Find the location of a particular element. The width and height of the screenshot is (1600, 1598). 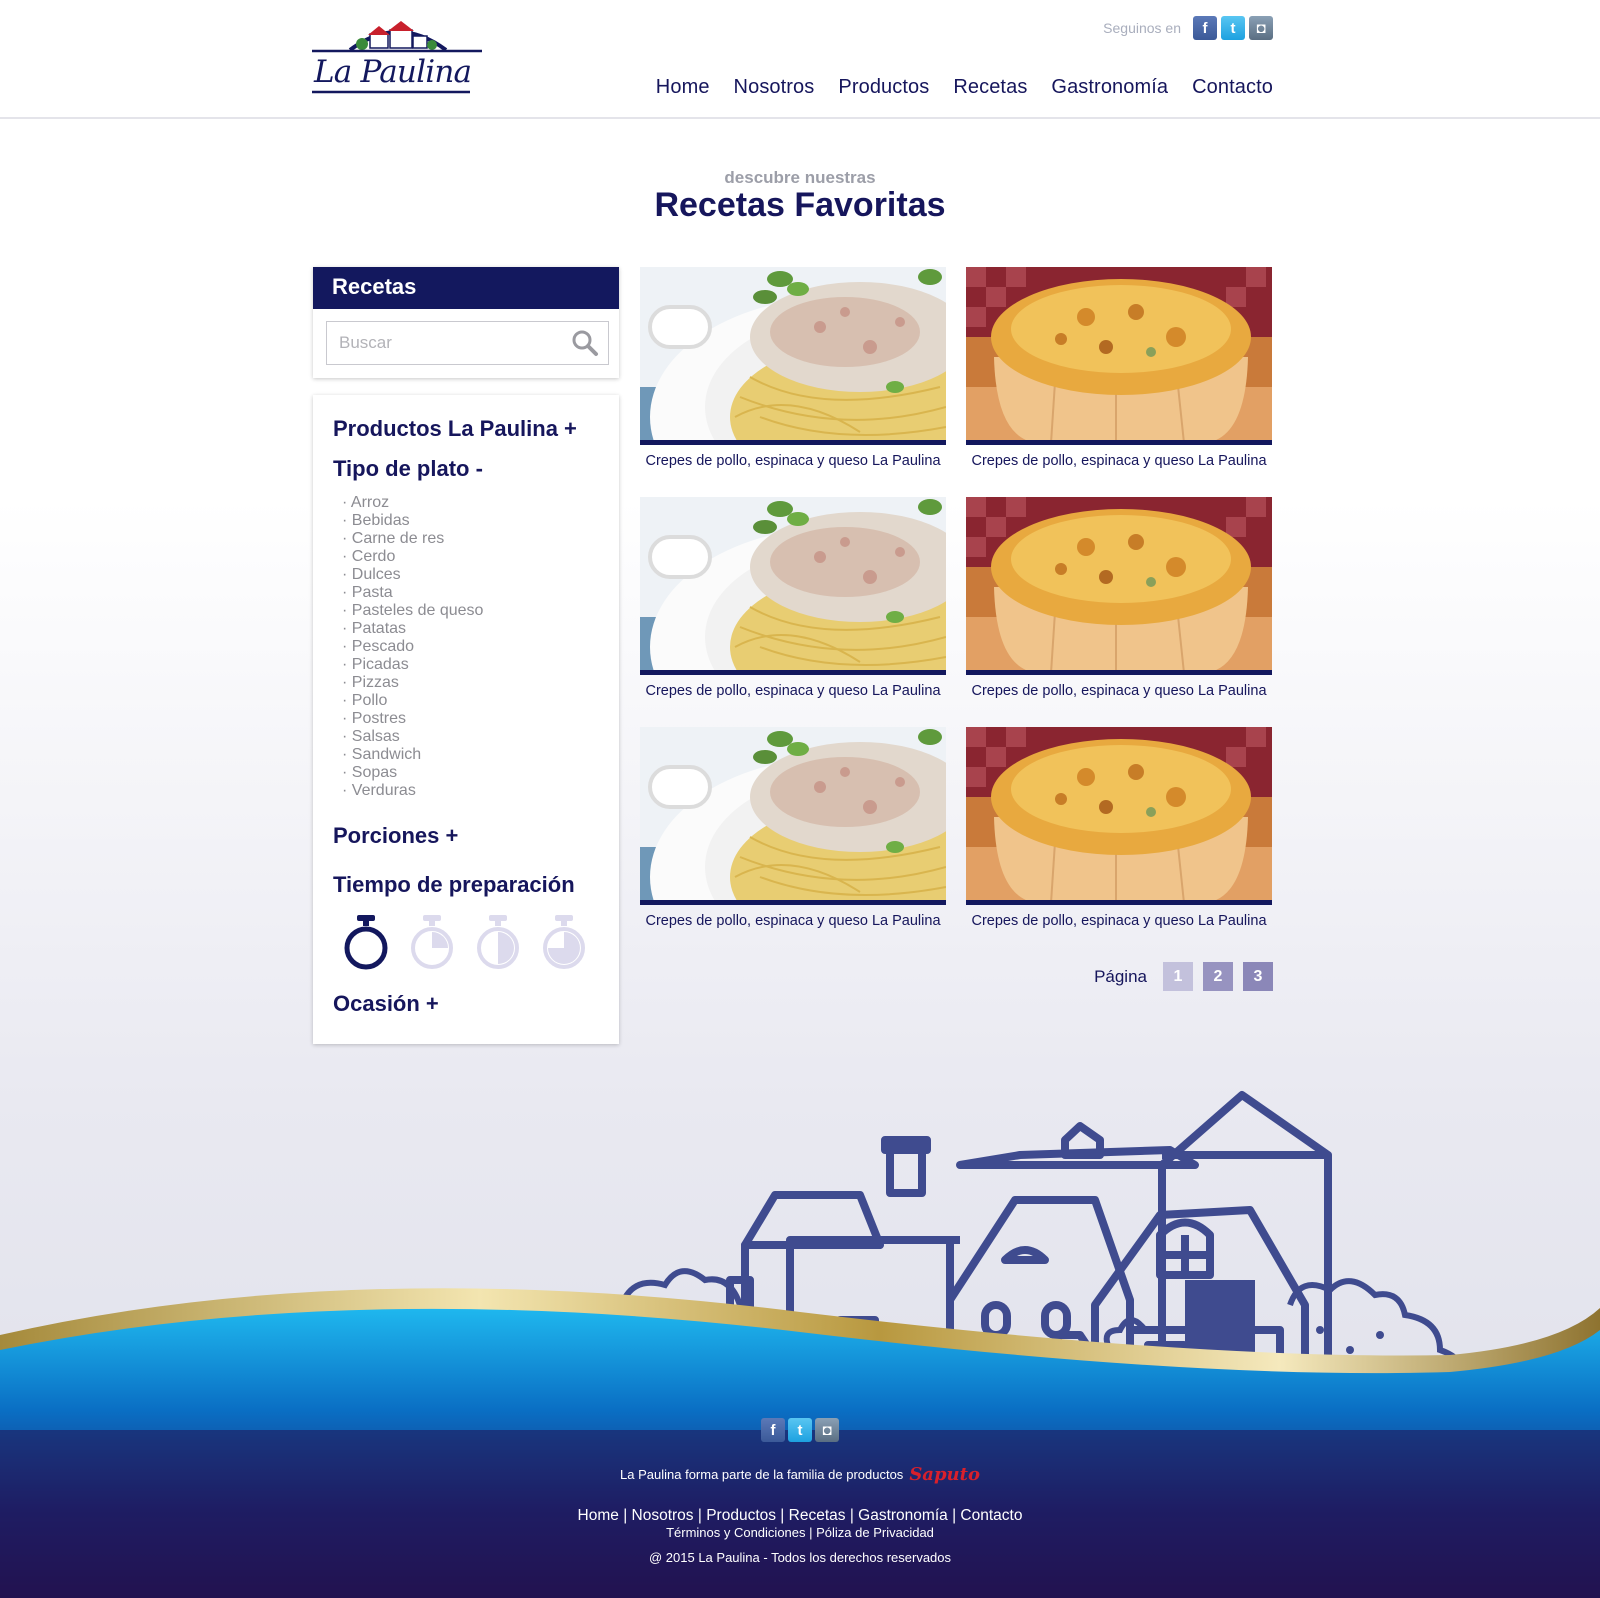

footer-link-gastronomia: Gastronomía is located at coordinates (903, 1515).